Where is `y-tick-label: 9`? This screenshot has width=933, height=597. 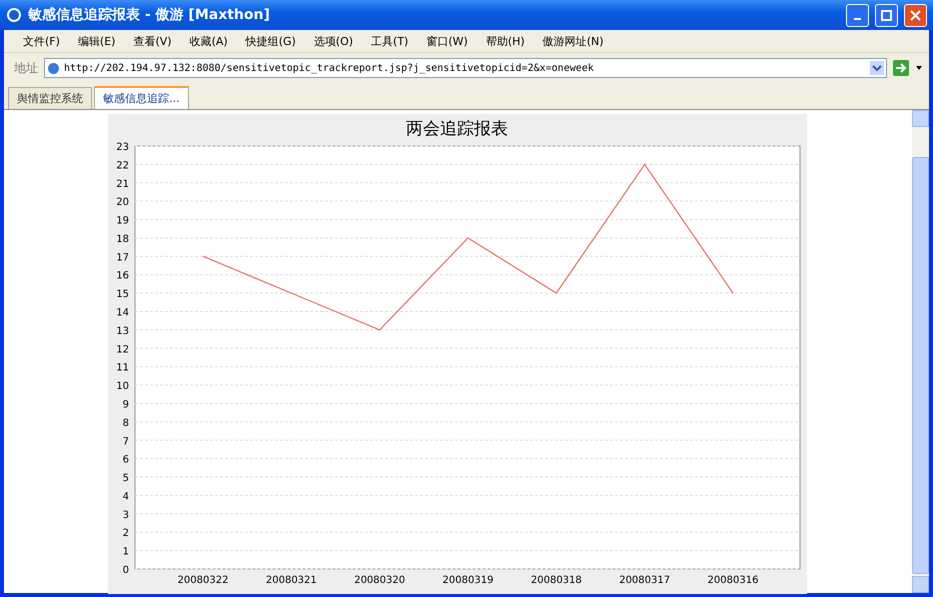
y-tick-label: 9 is located at coordinates (125, 404).